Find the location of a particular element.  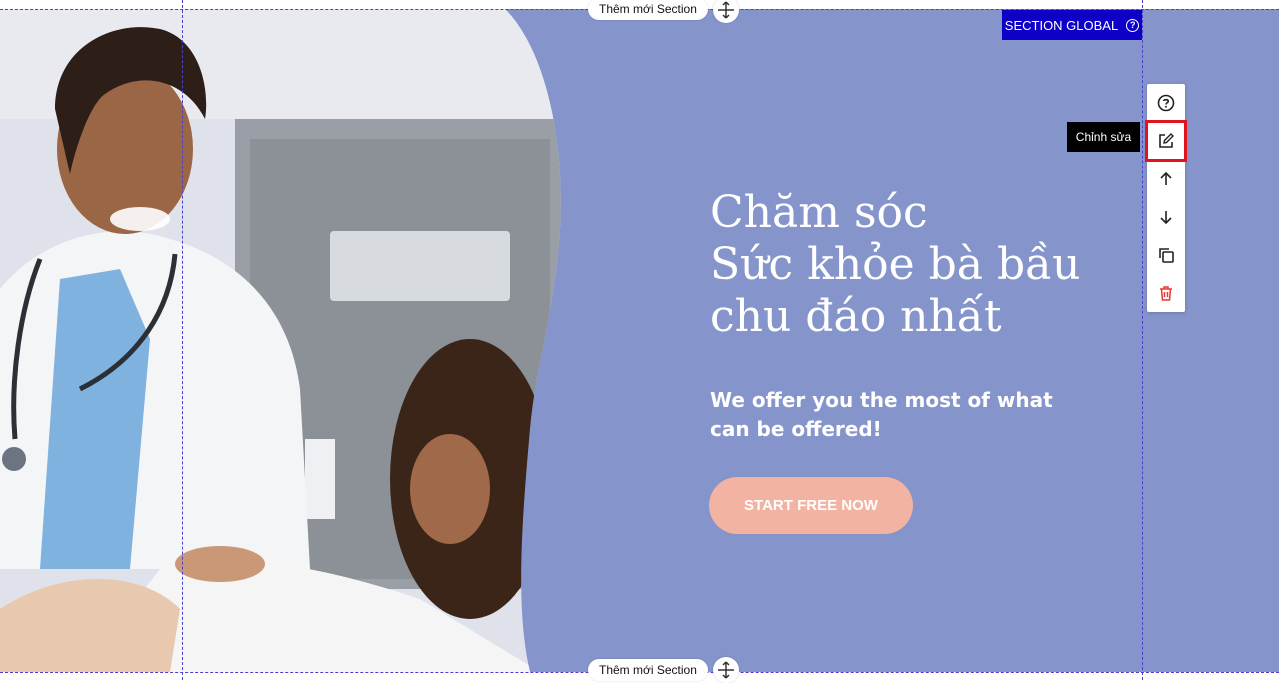

column-guide-left is located at coordinates (182, 340).